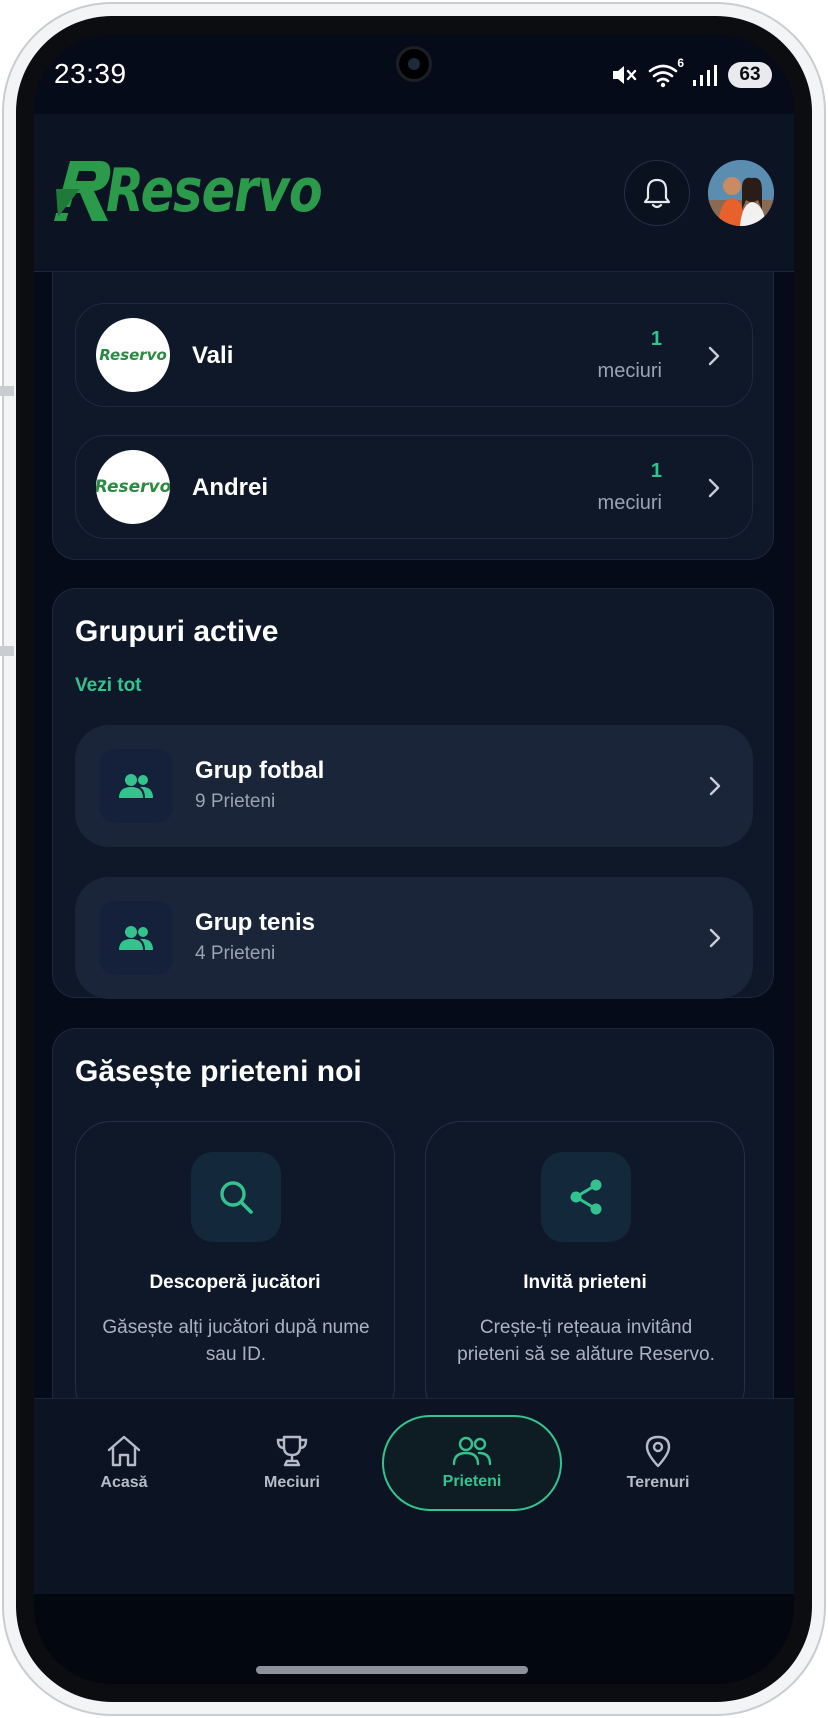 The image size is (828, 1718). I want to click on group-member-count: 9 Prieteni, so click(235, 801).